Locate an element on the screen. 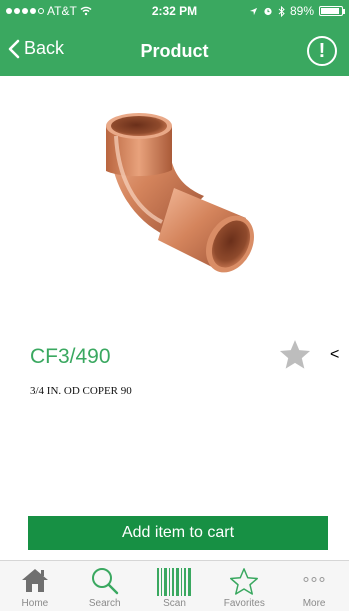  search-icon is located at coordinates (104, 581).